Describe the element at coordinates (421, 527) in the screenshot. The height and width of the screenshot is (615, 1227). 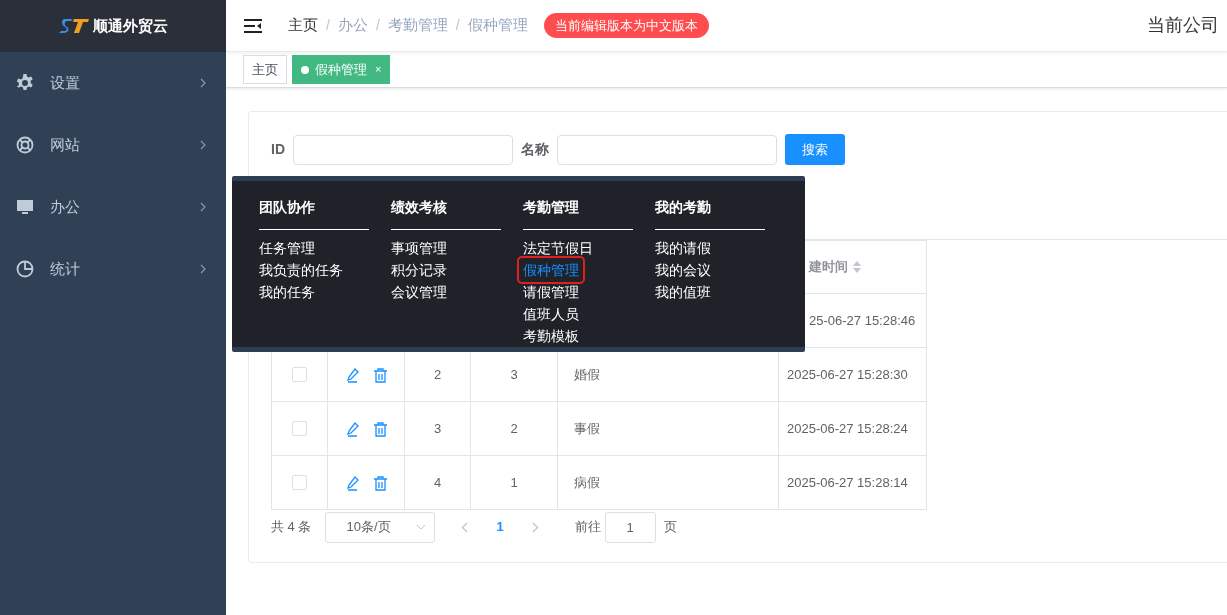
I see `caret-icon` at that location.